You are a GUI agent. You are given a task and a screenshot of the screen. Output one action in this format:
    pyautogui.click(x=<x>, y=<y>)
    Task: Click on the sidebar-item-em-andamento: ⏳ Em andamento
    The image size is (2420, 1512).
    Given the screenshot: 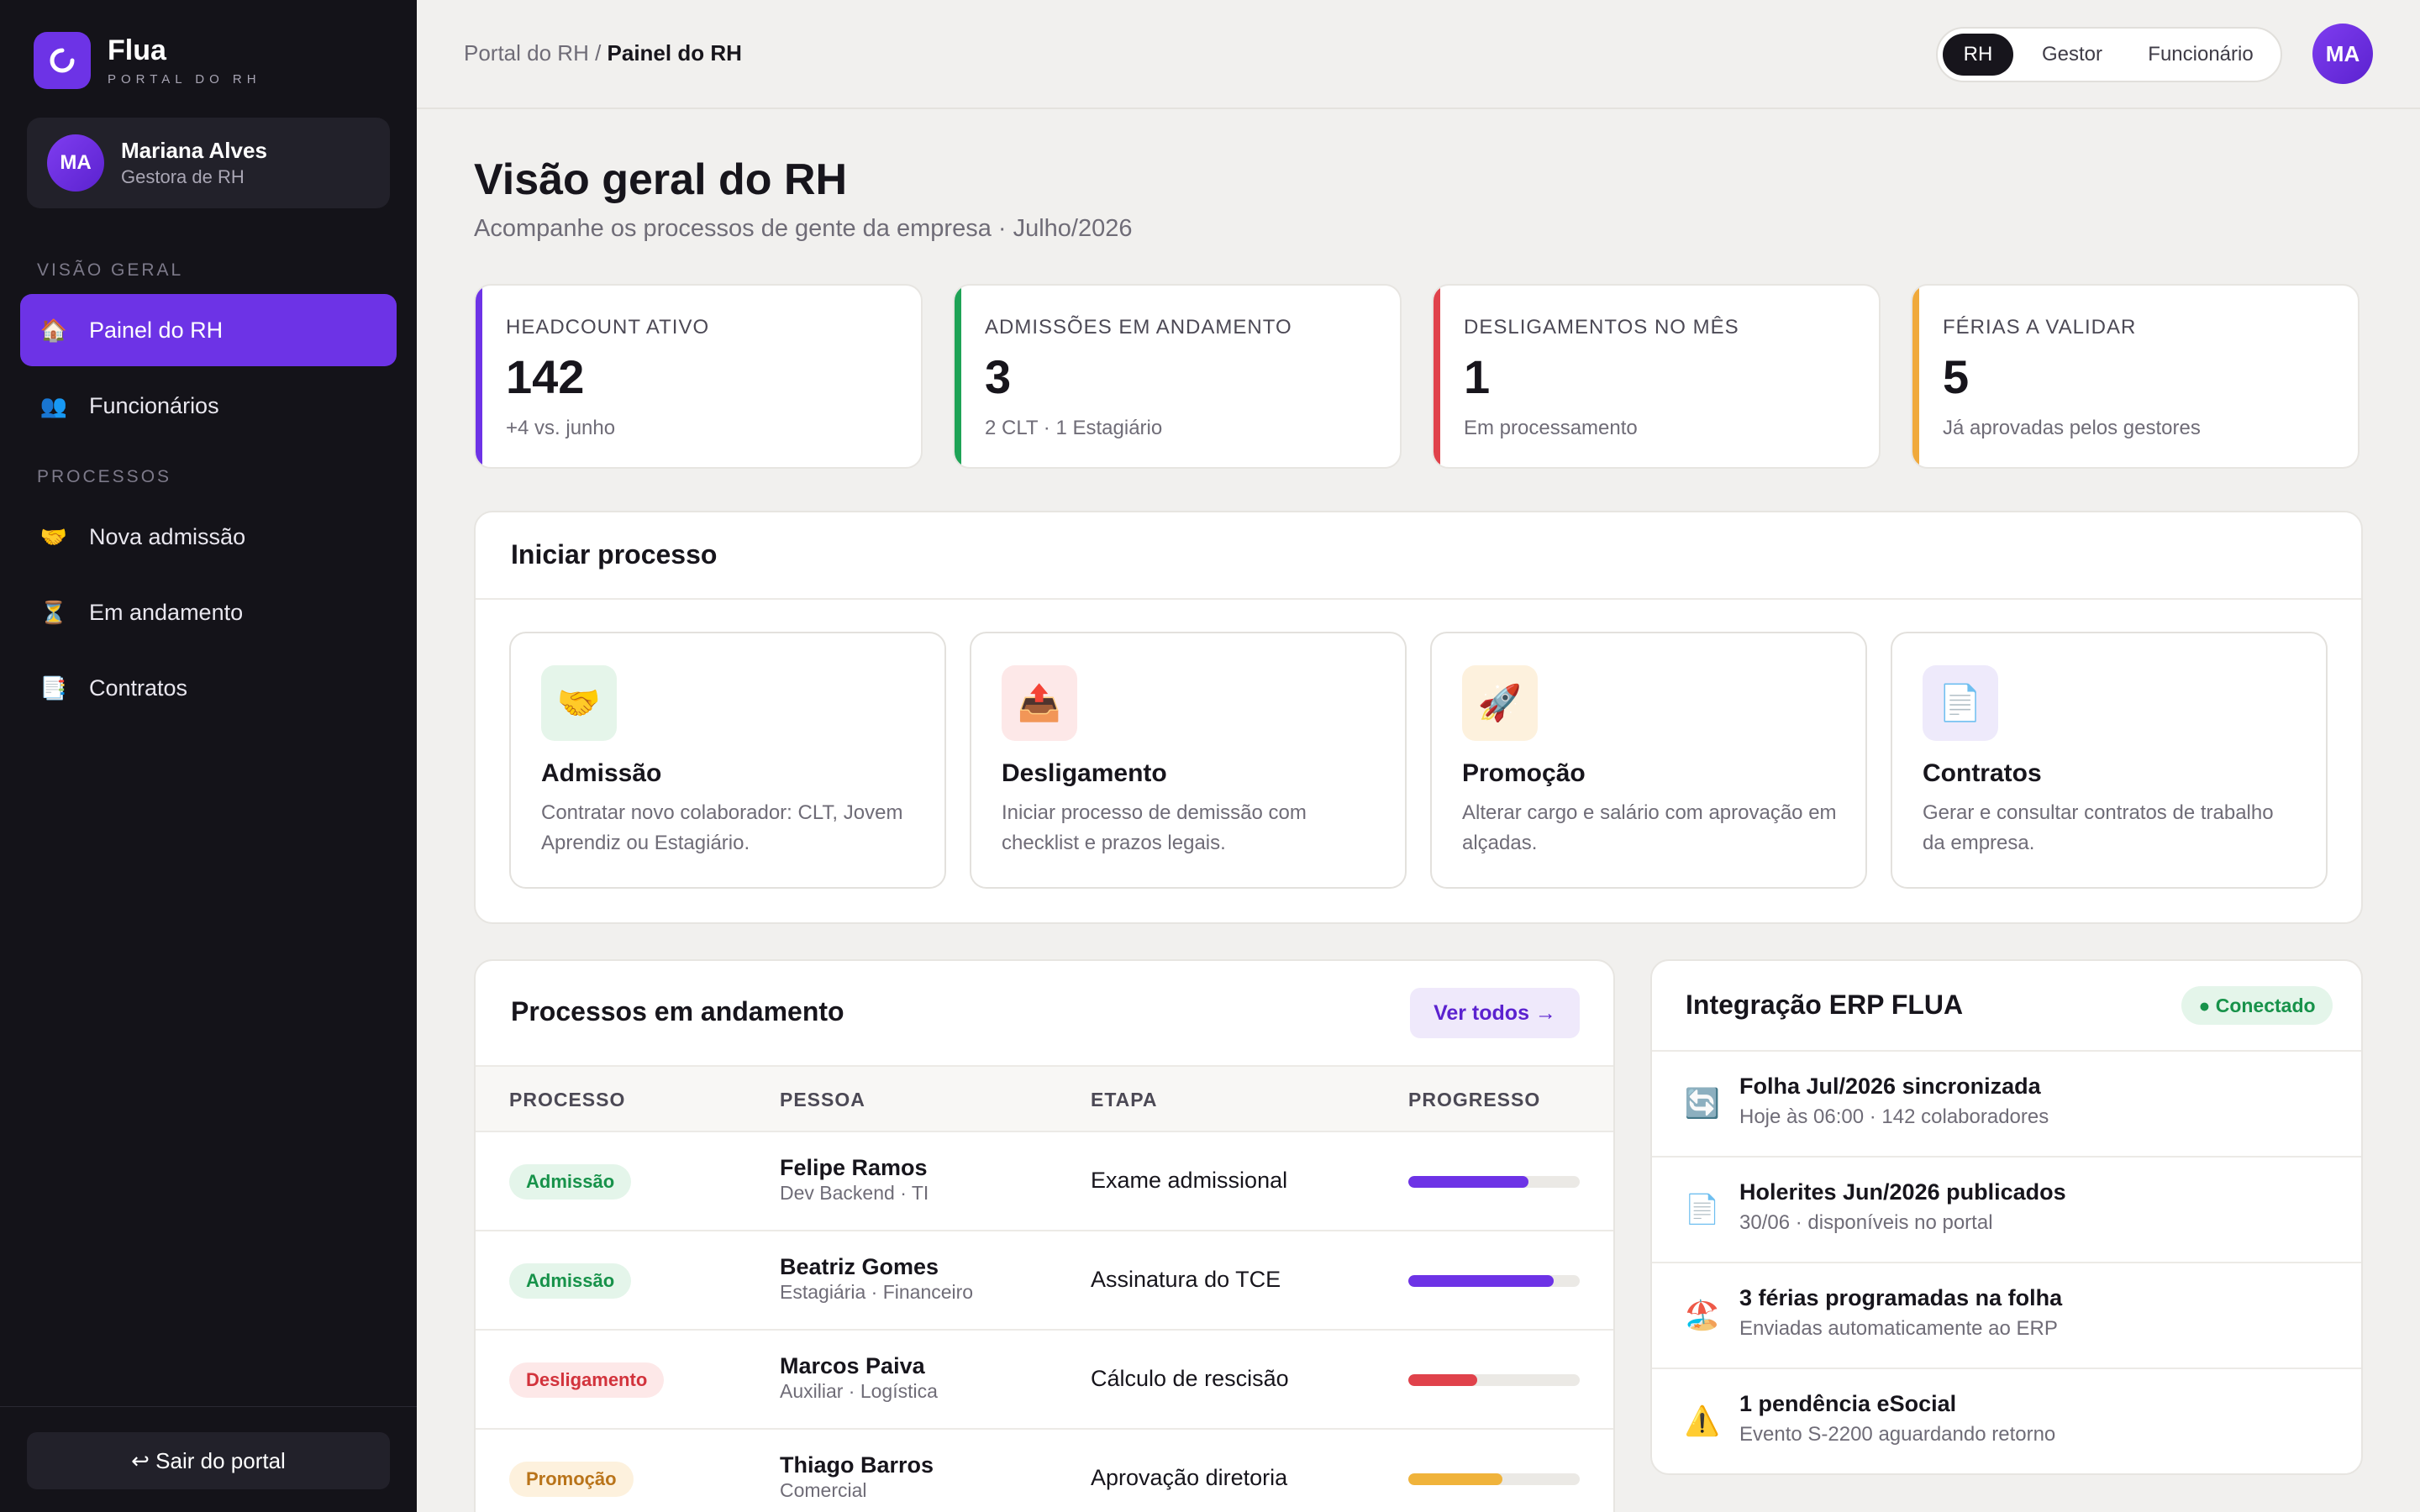 What is the action you would take?
    pyautogui.click(x=208, y=612)
    